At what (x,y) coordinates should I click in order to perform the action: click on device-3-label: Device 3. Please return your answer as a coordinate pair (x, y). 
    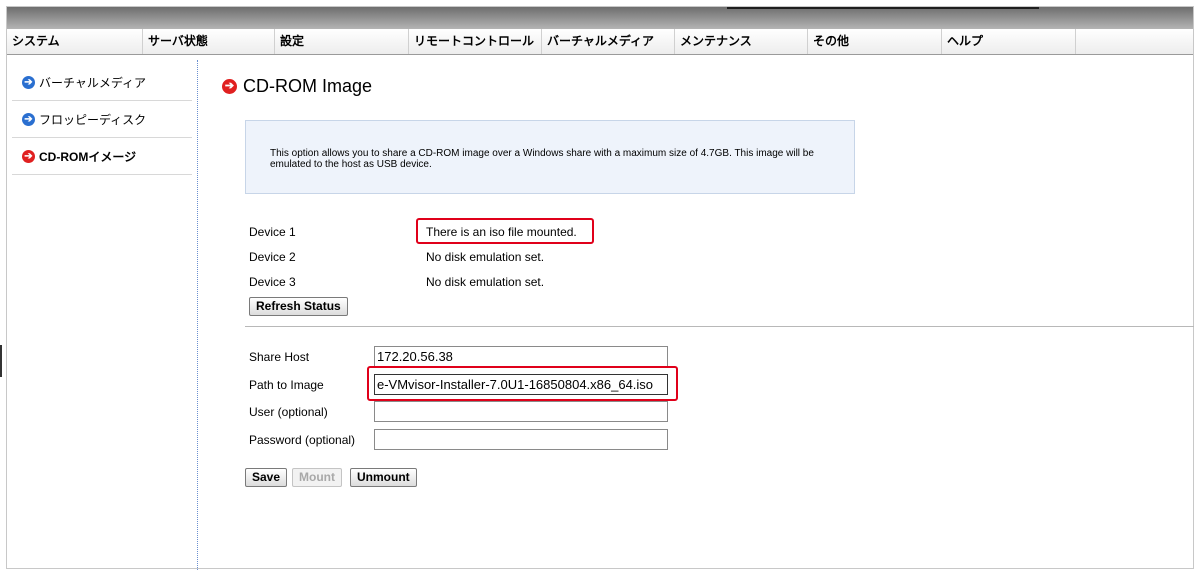
    Looking at the image, I should click on (272, 282).